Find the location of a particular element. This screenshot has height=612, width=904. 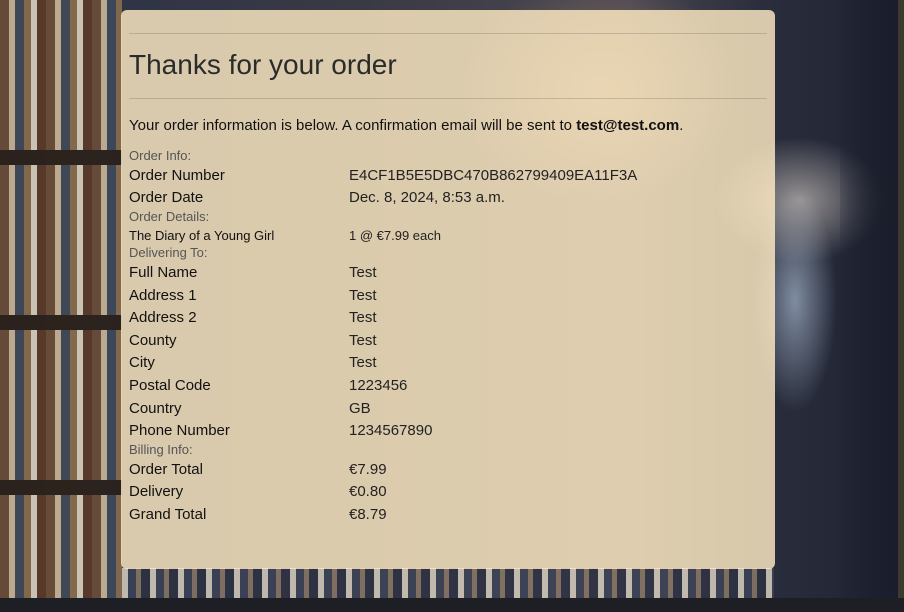

footer-bar is located at coordinates (452, 605).